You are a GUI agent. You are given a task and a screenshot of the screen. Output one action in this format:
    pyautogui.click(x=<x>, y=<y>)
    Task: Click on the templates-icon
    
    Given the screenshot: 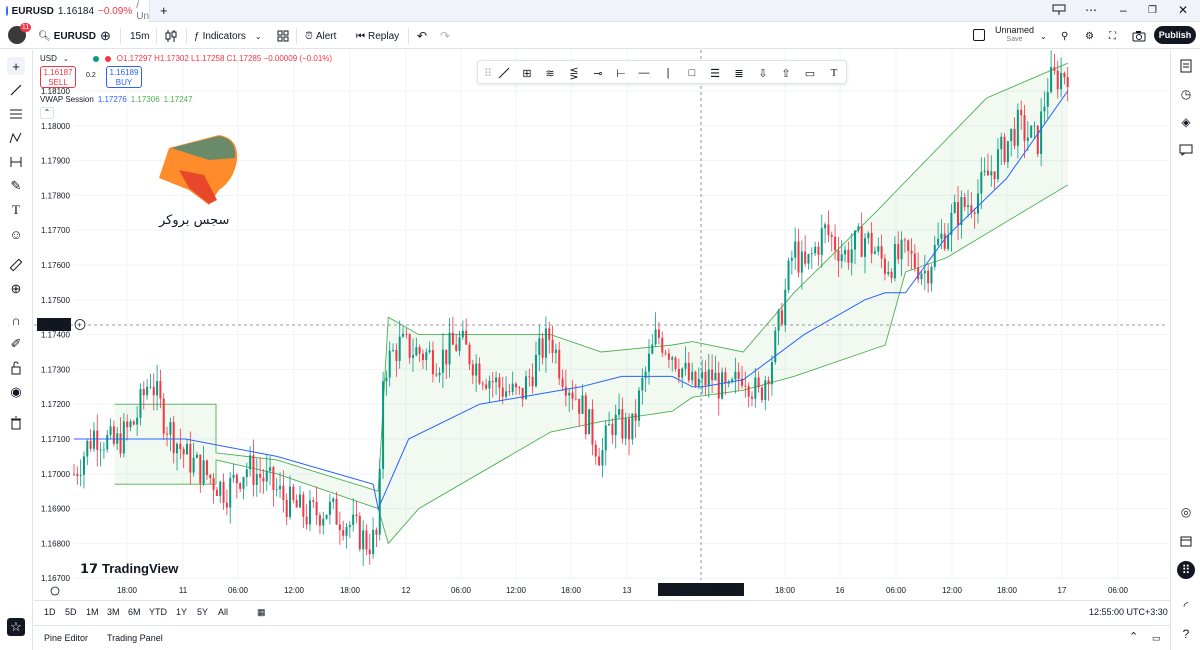 What is the action you would take?
    pyautogui.click(x=283, y=36)
    